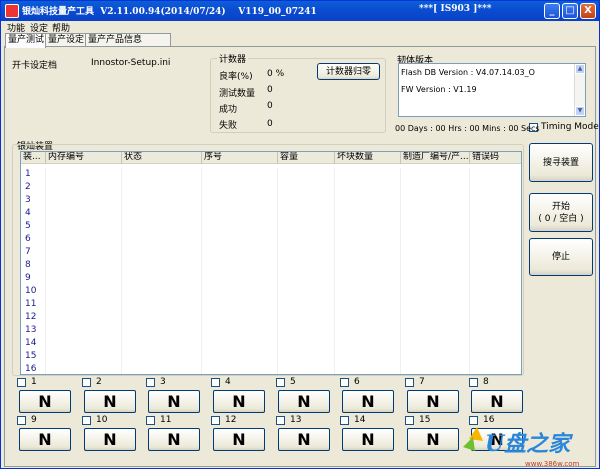 The height and width of the screenshot is (469, 600). Describe the element at coordinates (304, 401) in the screenshot. I see `slot-5-status-button: N` at that location.